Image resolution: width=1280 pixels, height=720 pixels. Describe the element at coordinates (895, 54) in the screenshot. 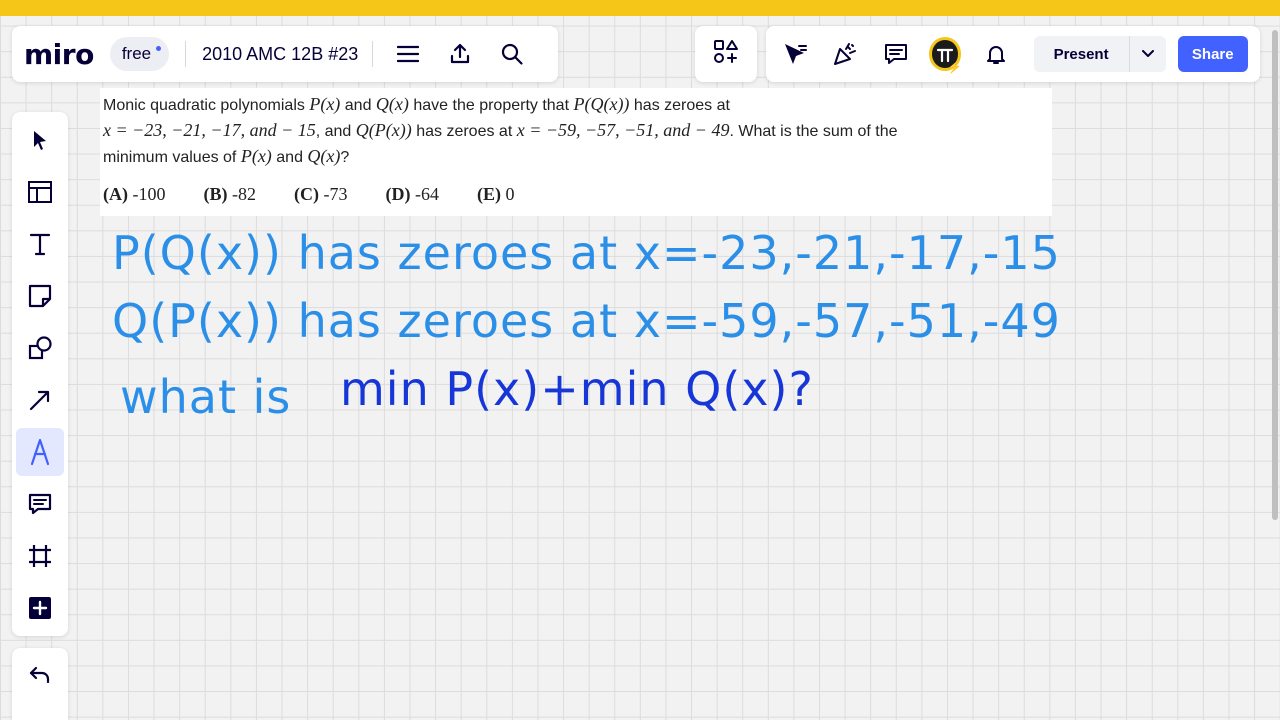

I see `comments-icon` at that location.